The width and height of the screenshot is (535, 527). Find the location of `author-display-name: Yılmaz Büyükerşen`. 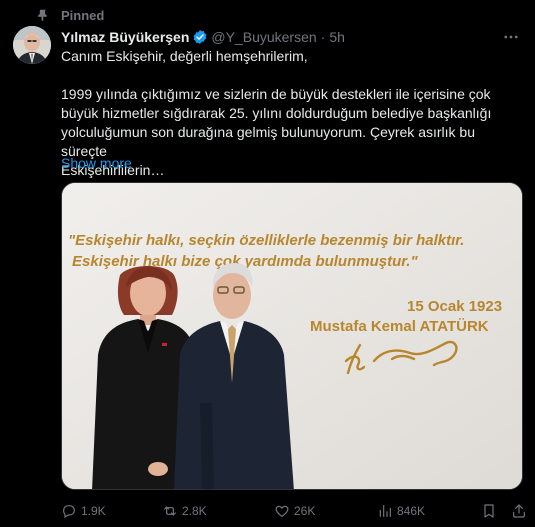

author-display-name: Yılmaz Büyükerşen is located at coordinates (125, 37).